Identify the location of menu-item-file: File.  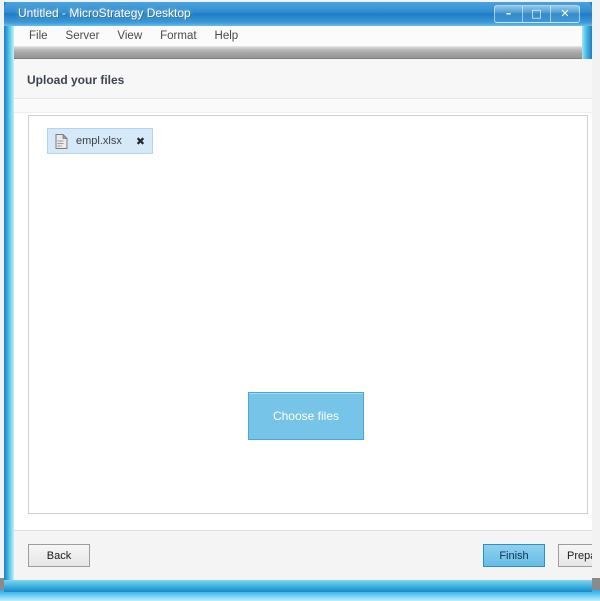
(38, 36).